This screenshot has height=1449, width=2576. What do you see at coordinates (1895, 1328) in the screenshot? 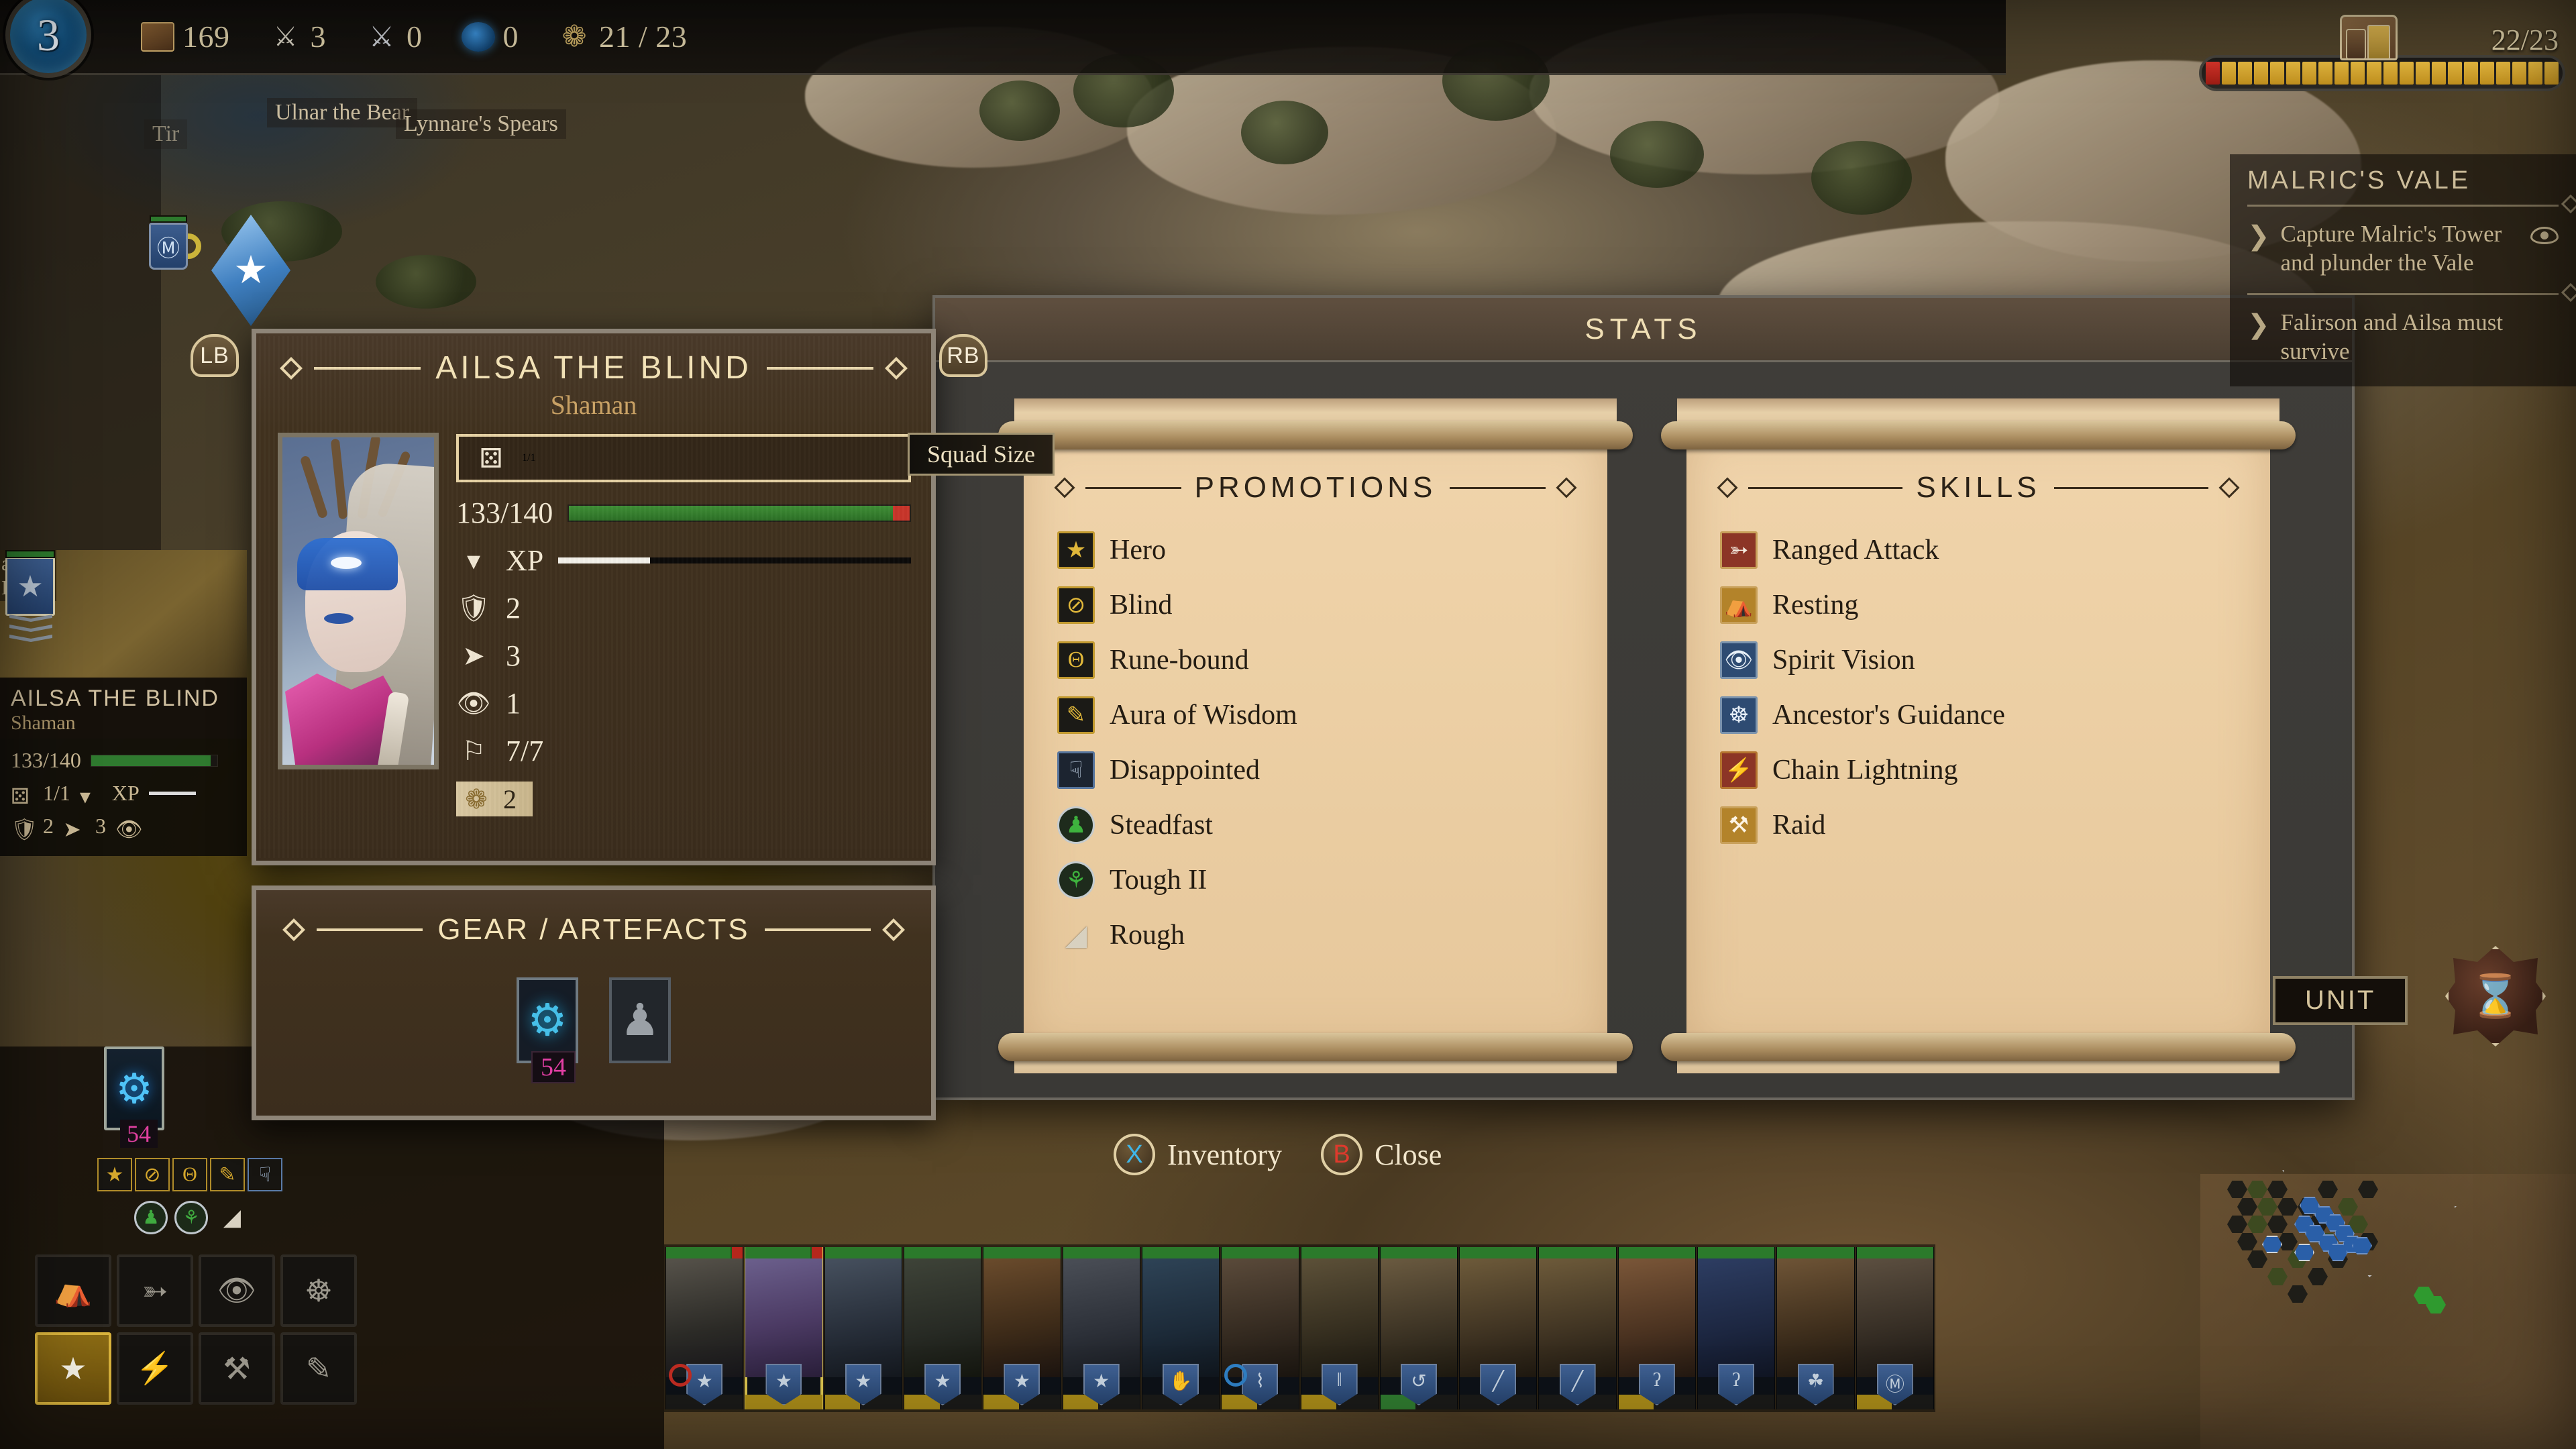
I see `roster-unit-chieftain: Ⓜ` at bounding box center [1895, 1328].